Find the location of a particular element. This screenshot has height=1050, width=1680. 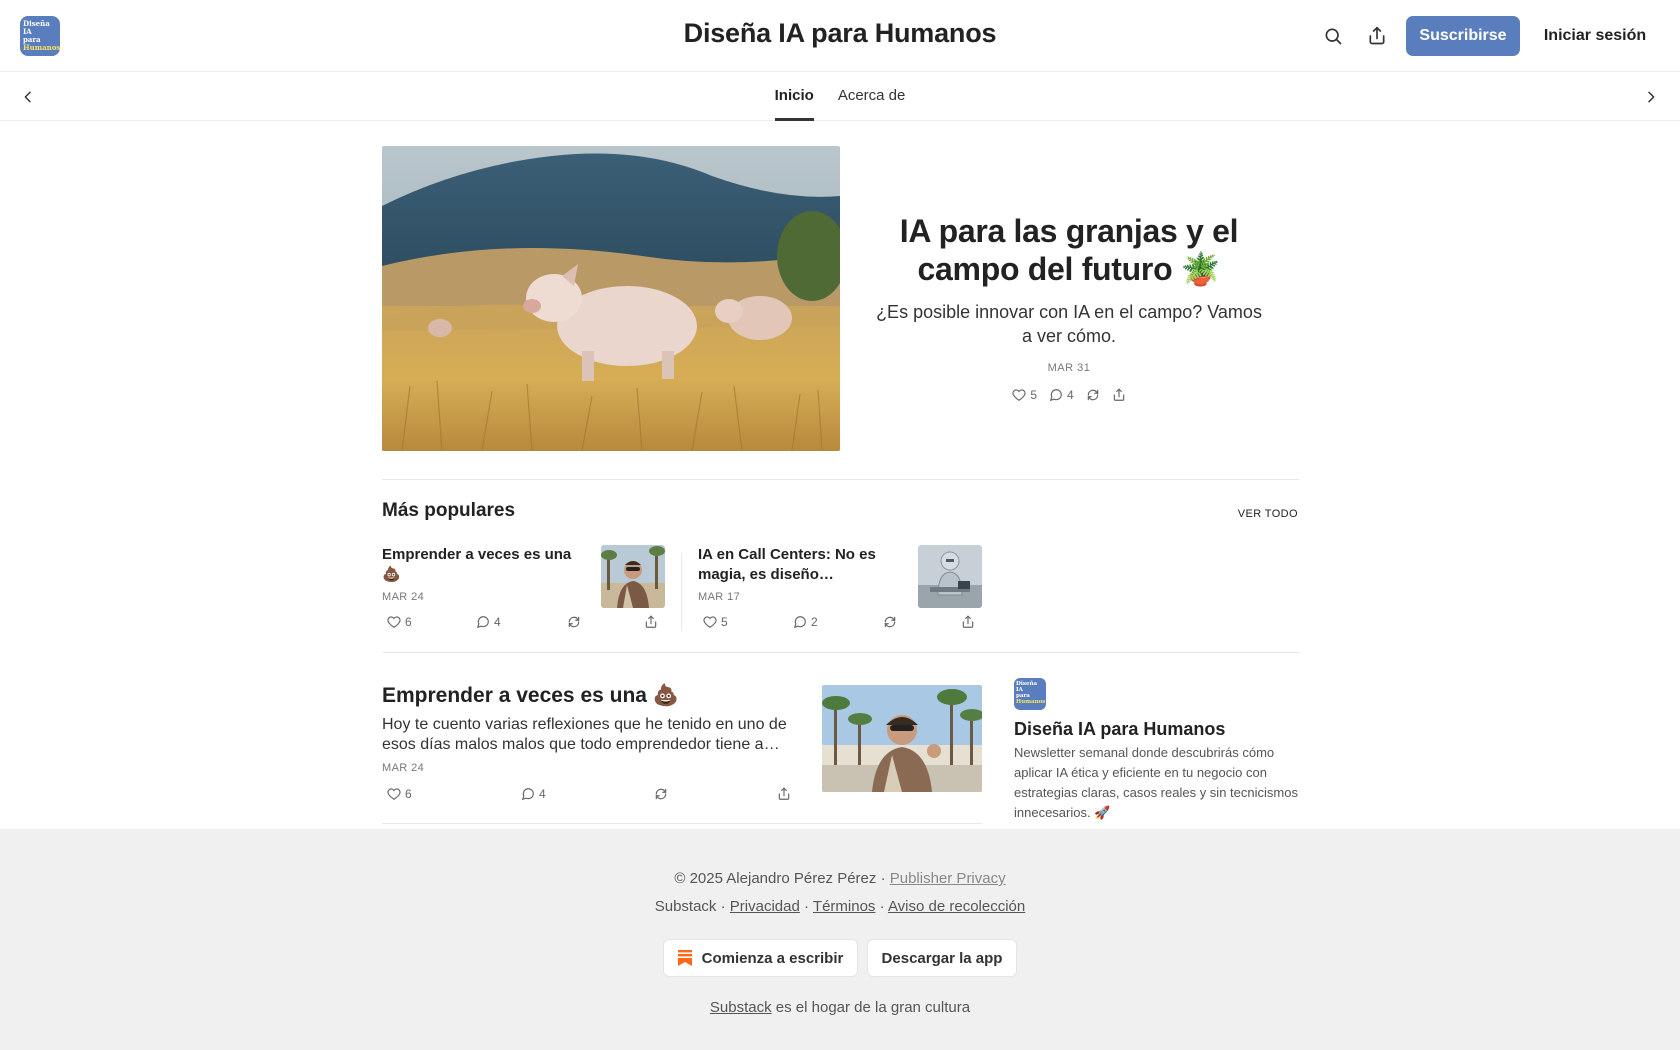

popular-item: Emprender a veces es una 💩 MAR 24 6 4 is located at coordinates (523, 590).